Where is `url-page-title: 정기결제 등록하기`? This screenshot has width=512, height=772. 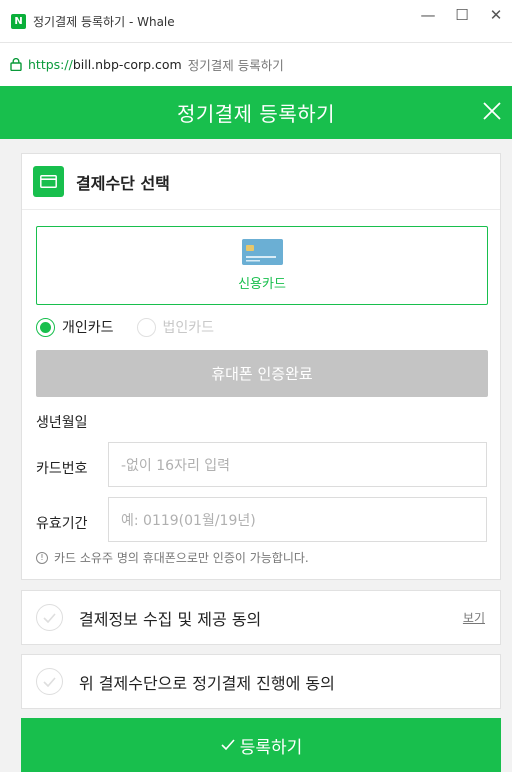
url-page-title: 정기결제 등록하기 is located at coordinates (235, 65).